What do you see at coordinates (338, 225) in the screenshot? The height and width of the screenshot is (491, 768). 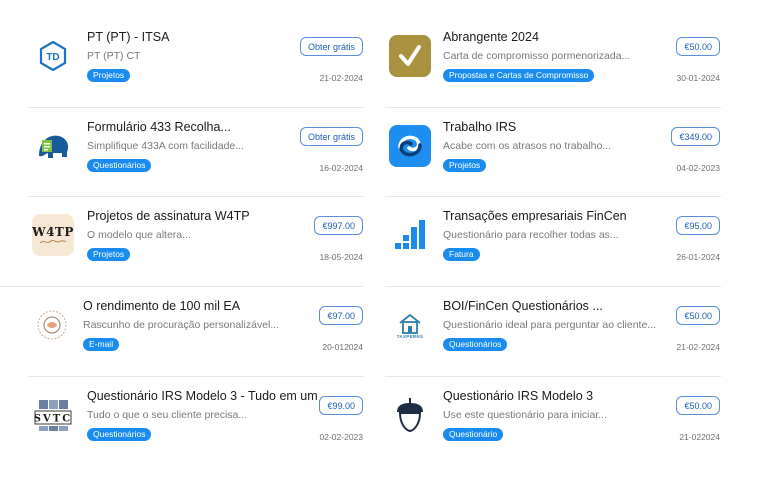 I see `price-button: €997.00` at bounding box center [338, 225].